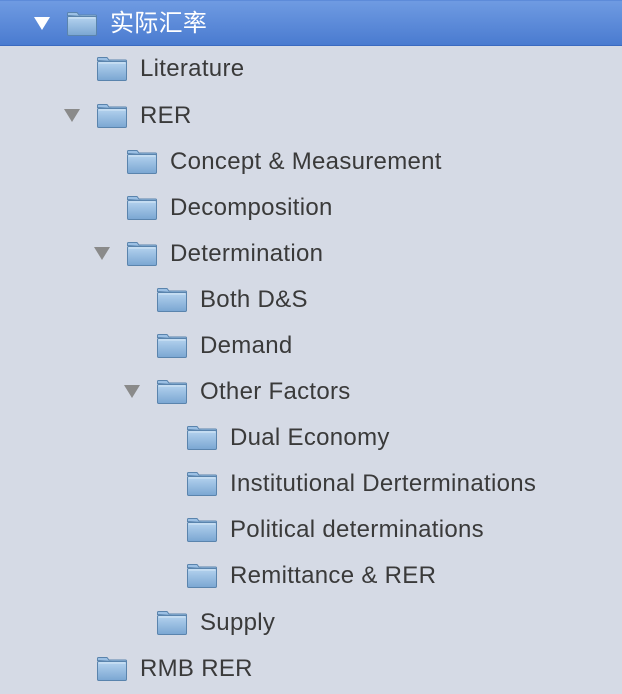 This screenshot has width=622, height=694. I want to click on tree-item-institutional-derterminations: Institutional Derterminations, so click(311, 484).